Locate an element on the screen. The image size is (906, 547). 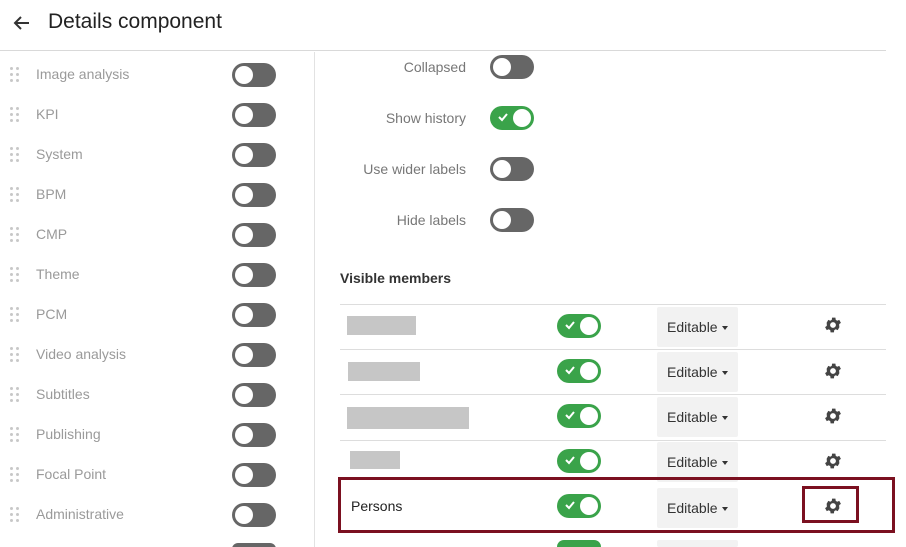
setting-label-show-history: Show history is located at coordinates (425, 118).